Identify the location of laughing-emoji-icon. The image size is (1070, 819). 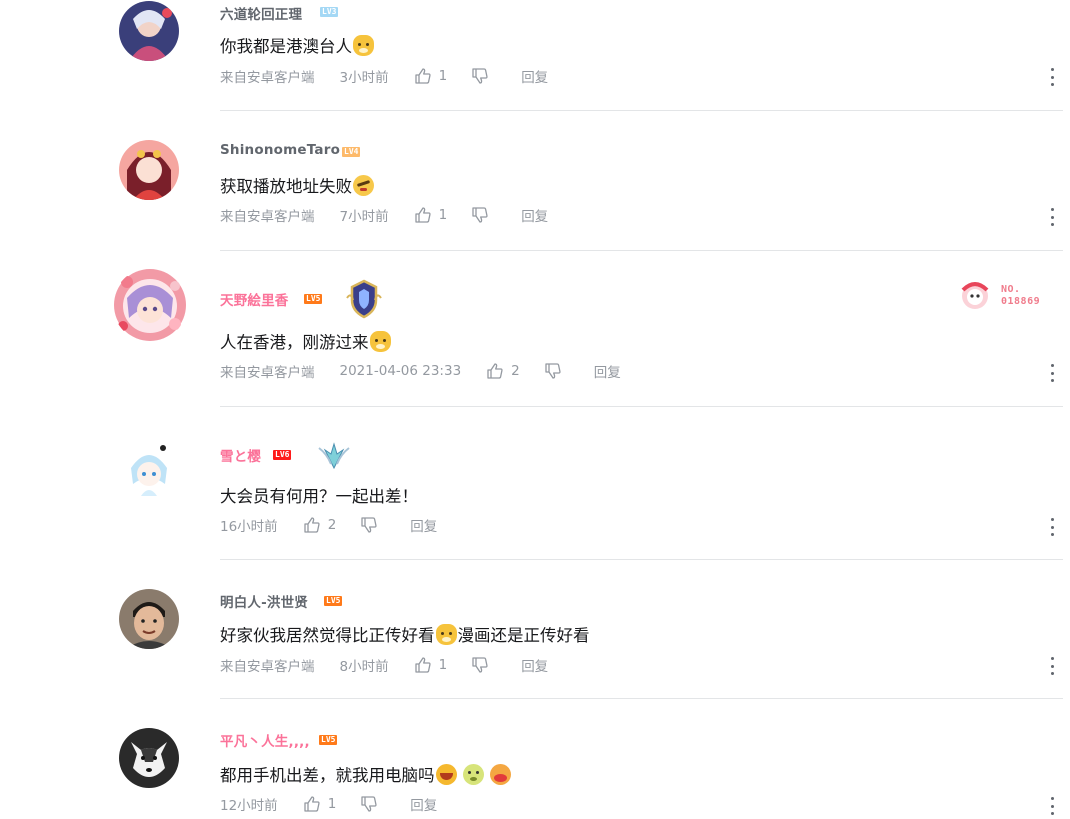
(446, 774).